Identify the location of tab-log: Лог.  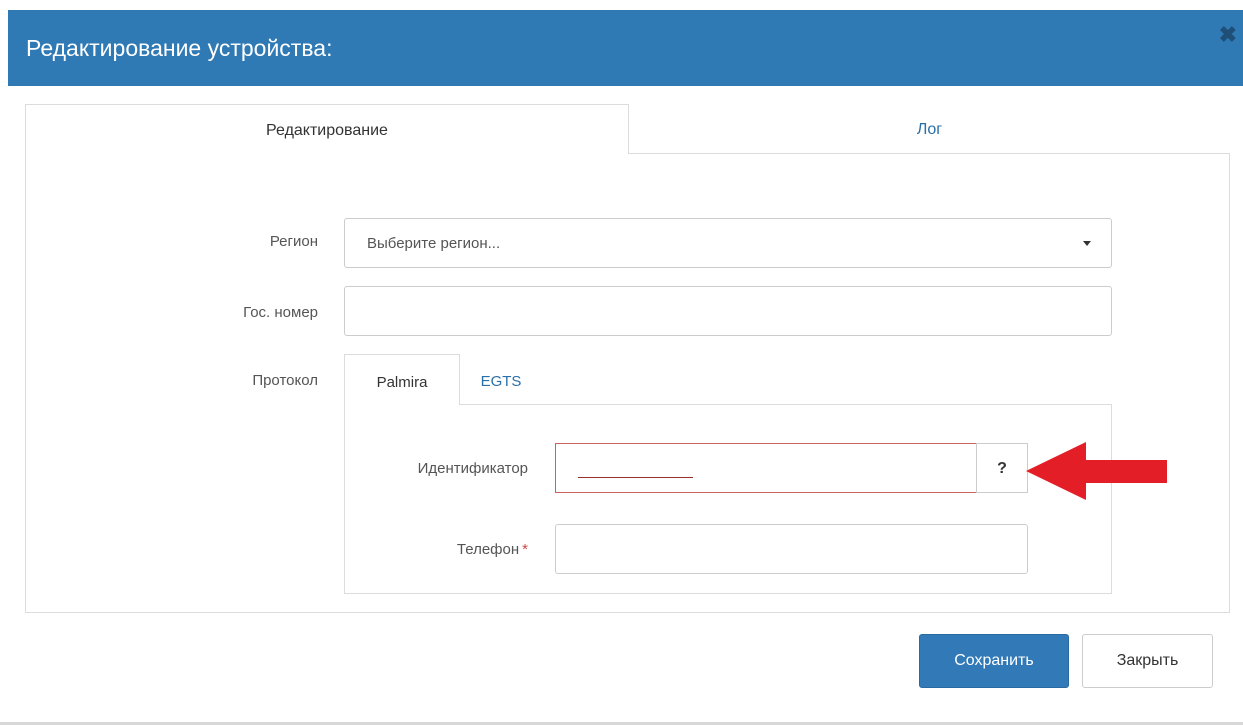
(929, 128).